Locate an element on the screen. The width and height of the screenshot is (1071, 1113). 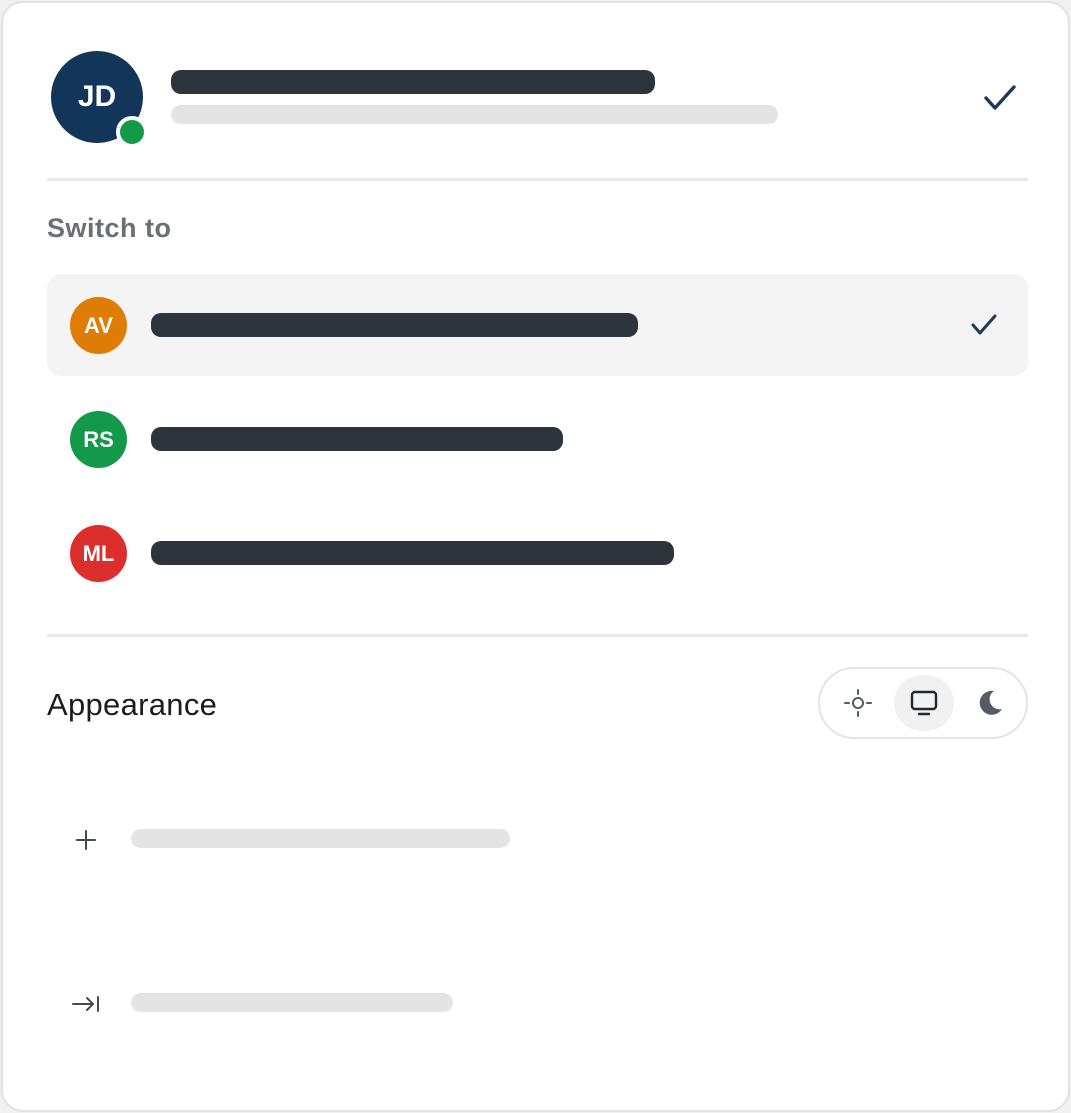
account-avatar-av: AV is located at coordinates (98, 325).